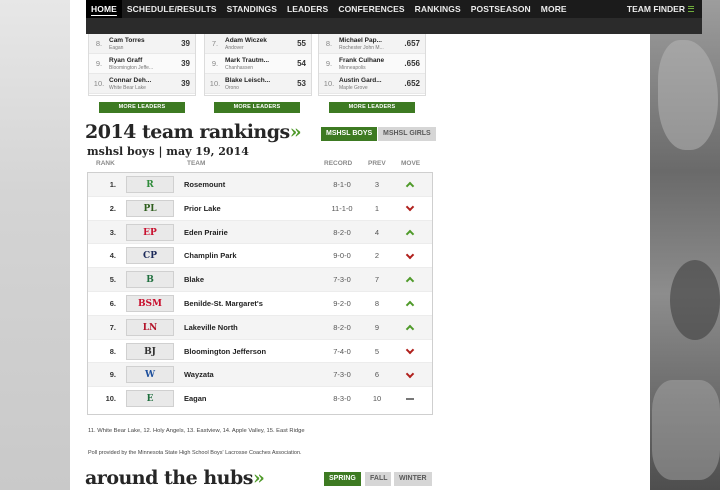 This screenshot has height=490, width=720. Describe the element at coordinates (35, 245) in the screenshot. I see `background-left` at that location.